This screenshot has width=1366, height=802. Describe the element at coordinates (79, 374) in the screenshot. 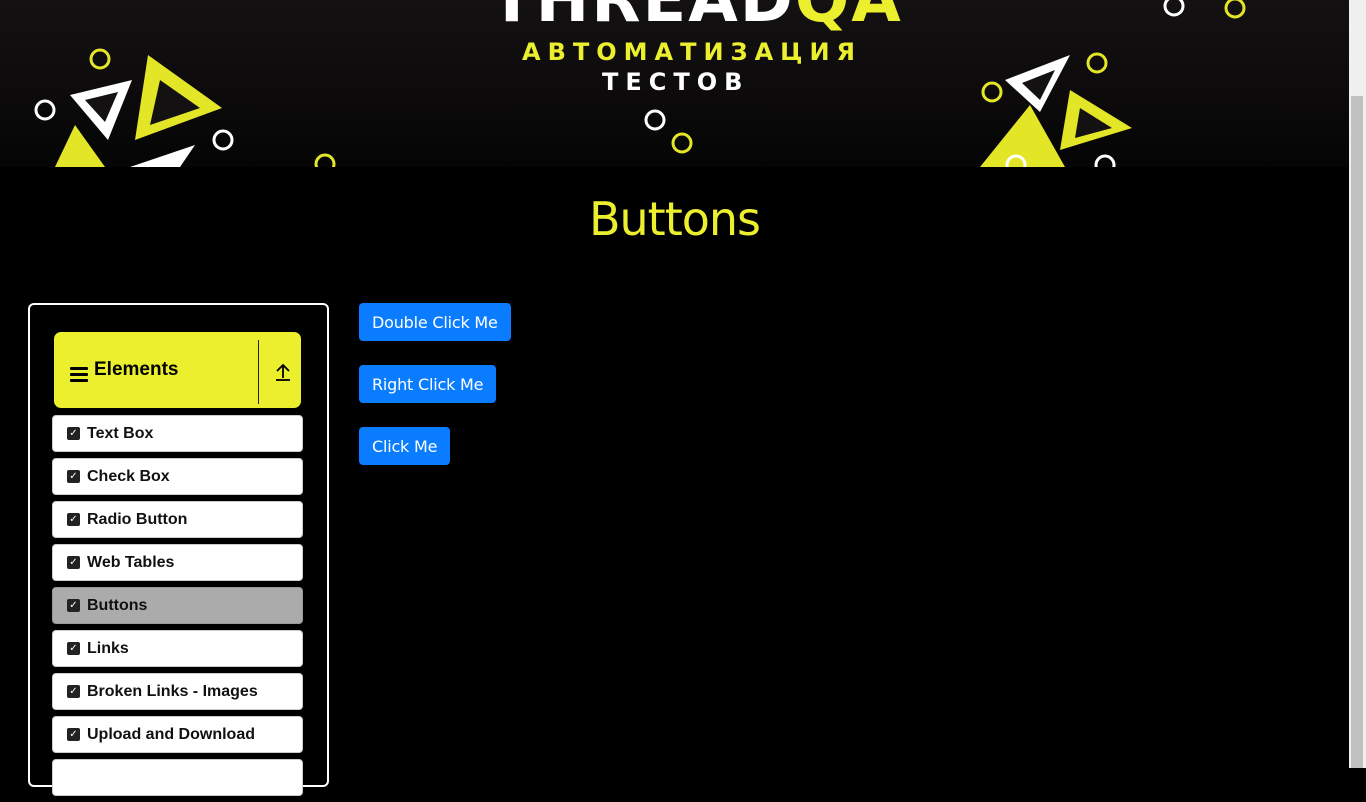

I see `hamburger-icon` at that location.